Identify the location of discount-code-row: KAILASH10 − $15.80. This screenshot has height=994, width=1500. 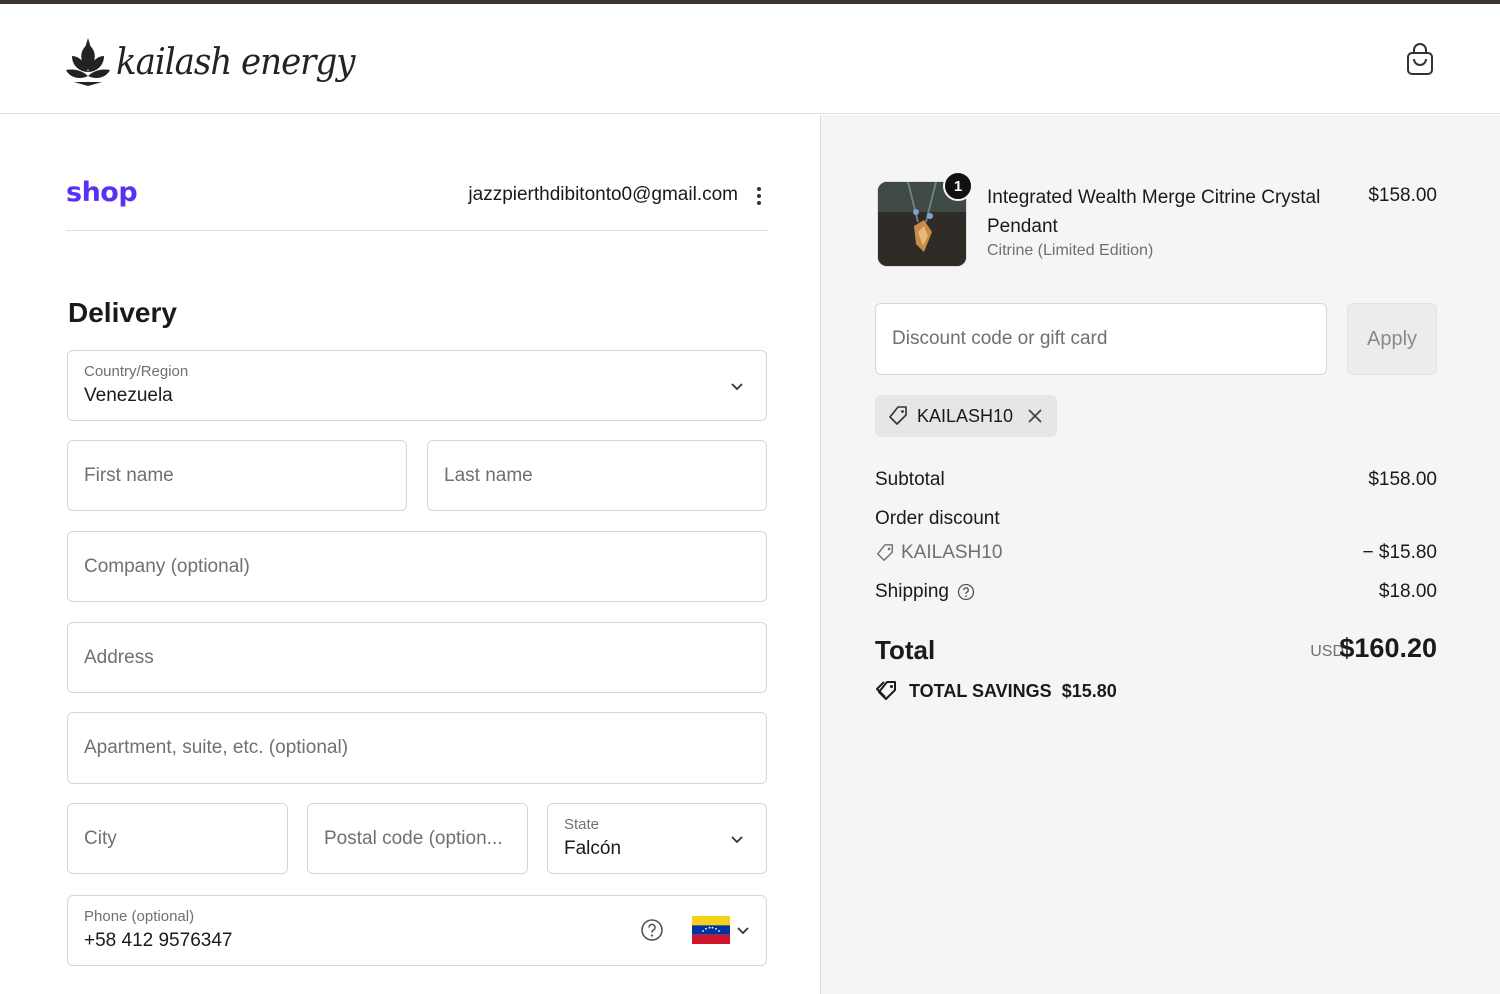
(1156, 553).